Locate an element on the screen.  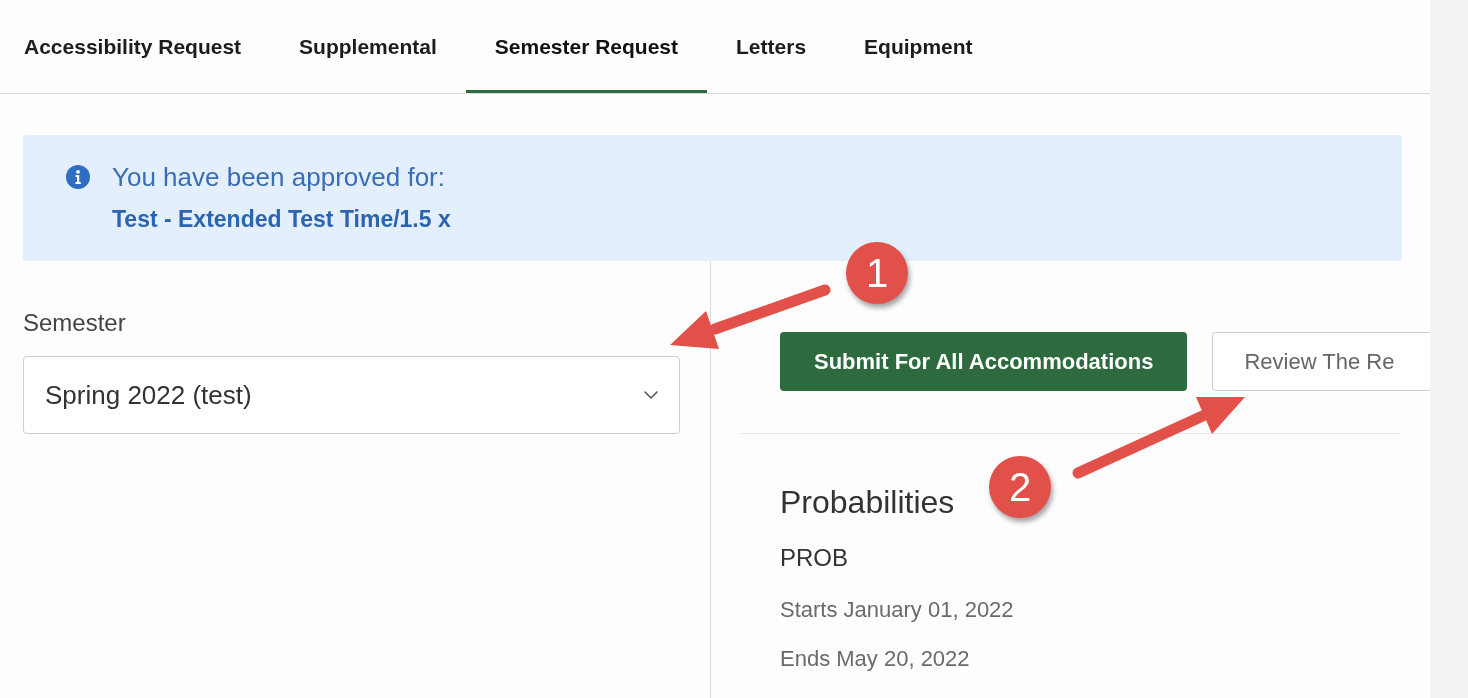
course-end-date: Ends May 20, 2022 is located at coordinates (875, 659).